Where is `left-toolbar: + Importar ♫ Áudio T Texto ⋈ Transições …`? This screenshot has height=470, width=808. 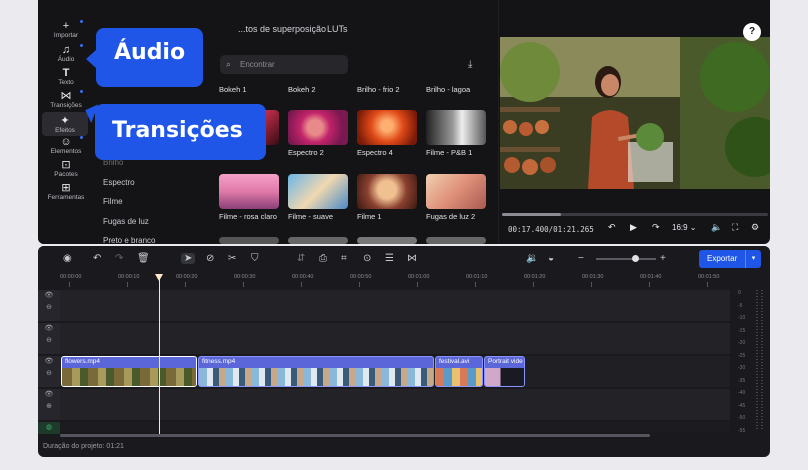
left-toolbar: + Importar ♫ Áudio T Texto ⋈ Transições … is located at coordinates (66, 122).